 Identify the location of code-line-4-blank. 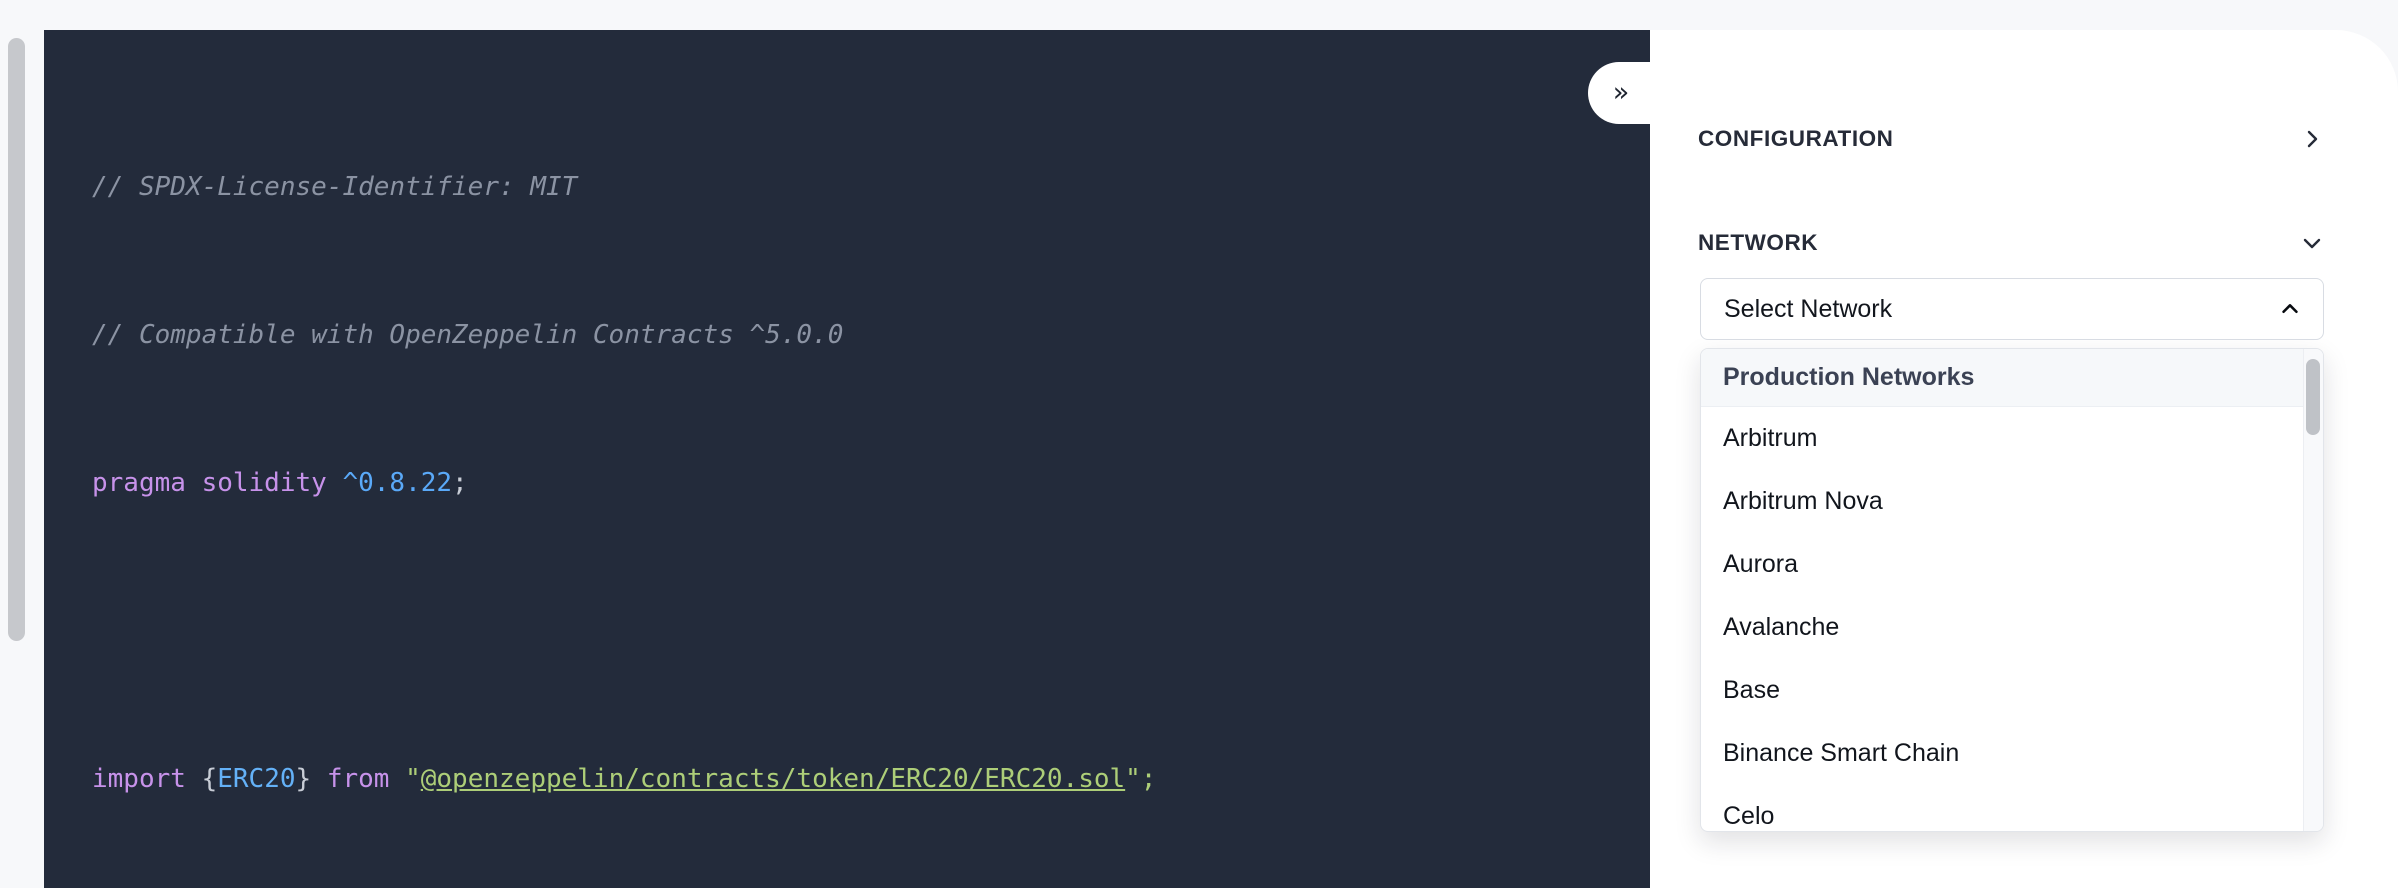
(741, 631).